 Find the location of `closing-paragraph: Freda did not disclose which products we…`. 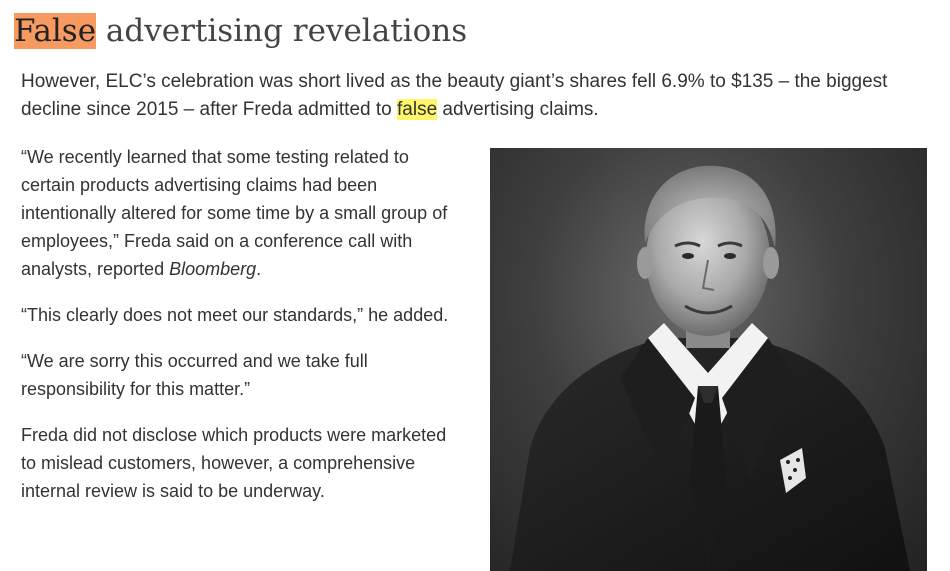

closing-paragraph: Freda did not disclose which products we… is located at coordinates (234, 463).